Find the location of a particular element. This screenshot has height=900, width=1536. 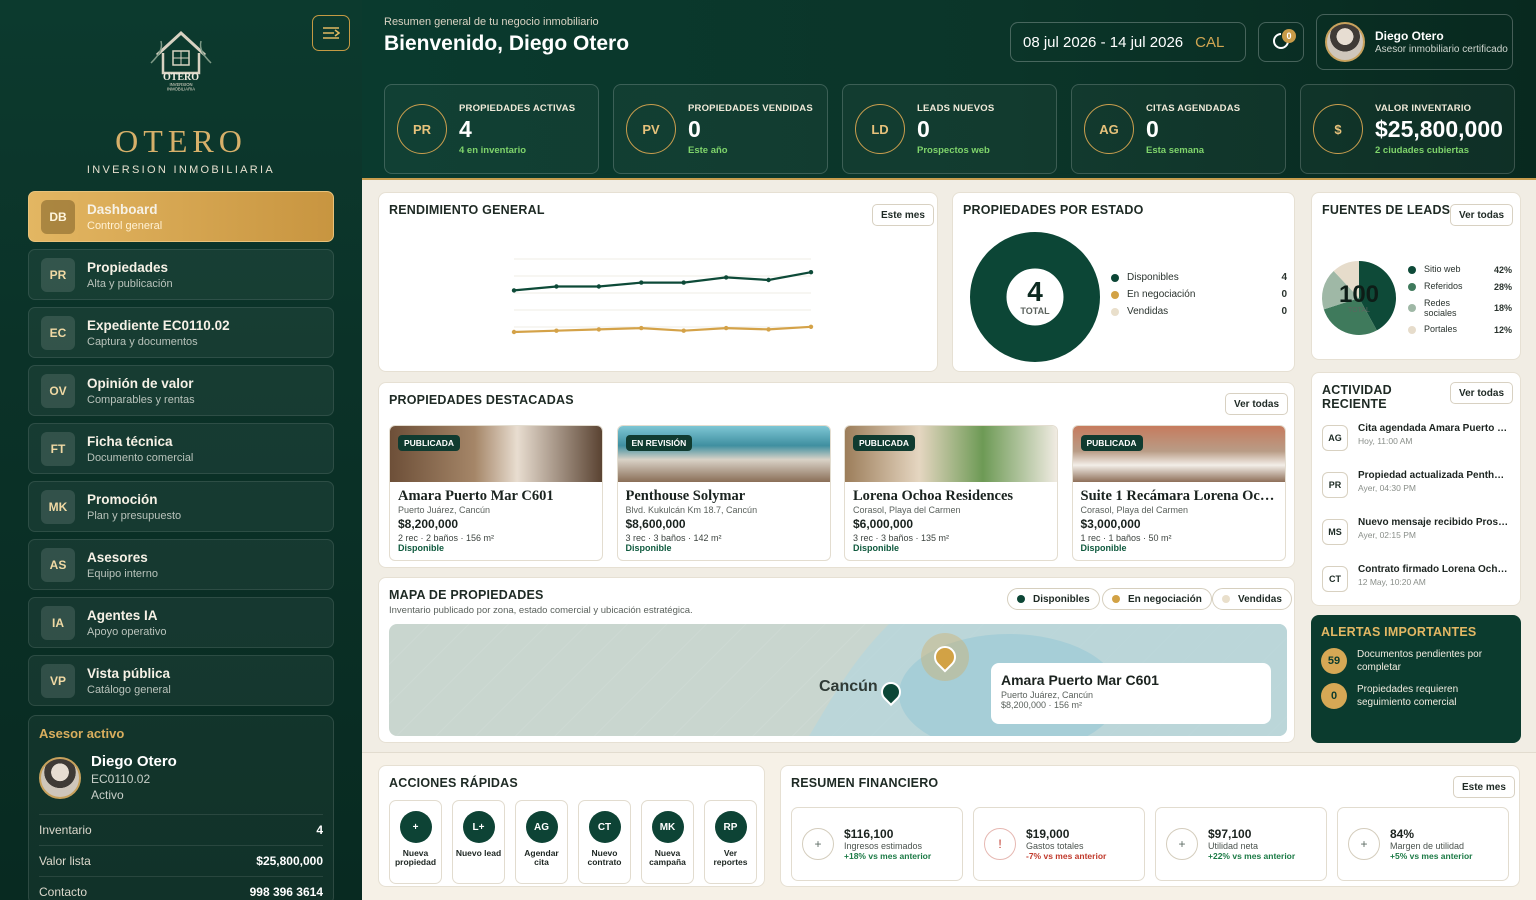

lead-legend-item: Referidos 28% is located at coordinates (1460, 286).